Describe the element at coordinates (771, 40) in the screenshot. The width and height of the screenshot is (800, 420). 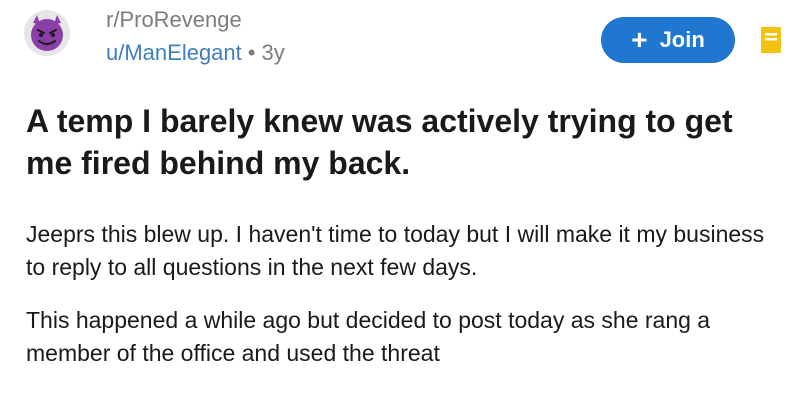
I see `bookmark-icon` at that location.